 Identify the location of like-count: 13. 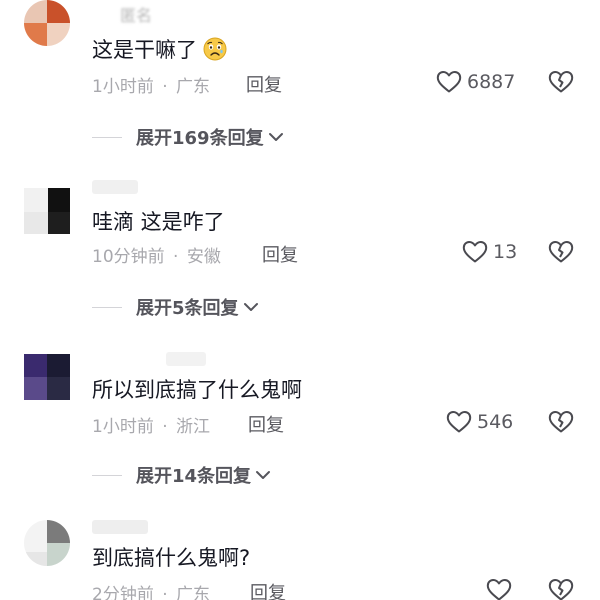
(505, 252).